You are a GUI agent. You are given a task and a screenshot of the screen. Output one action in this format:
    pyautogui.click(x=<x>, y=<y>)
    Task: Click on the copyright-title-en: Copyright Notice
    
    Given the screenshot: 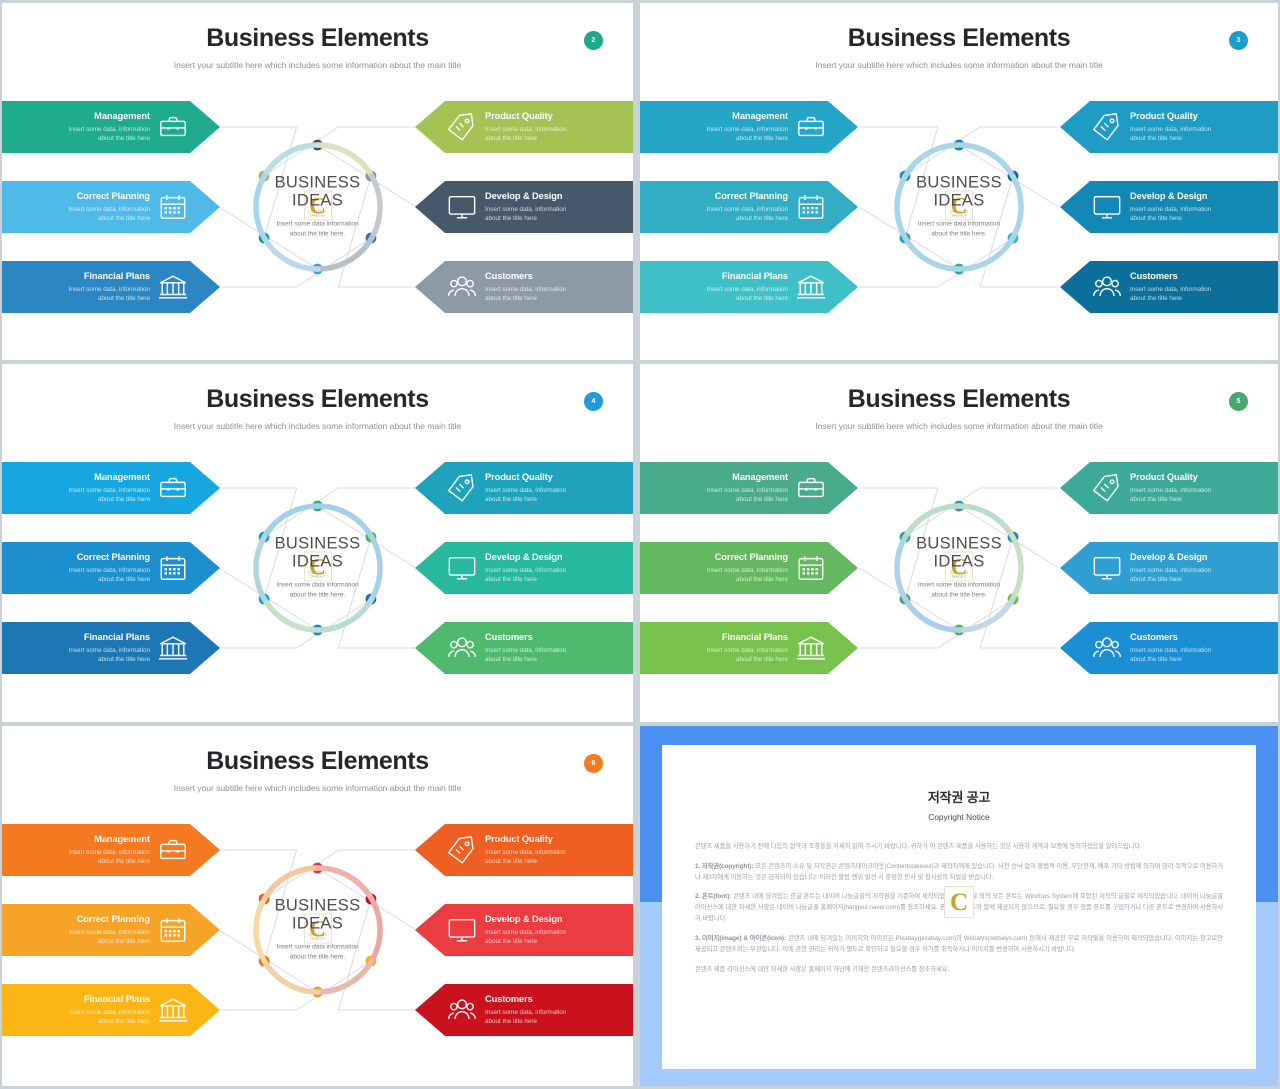 What is the action you would take?
    pyautogui.click(x=959, y=817)
    